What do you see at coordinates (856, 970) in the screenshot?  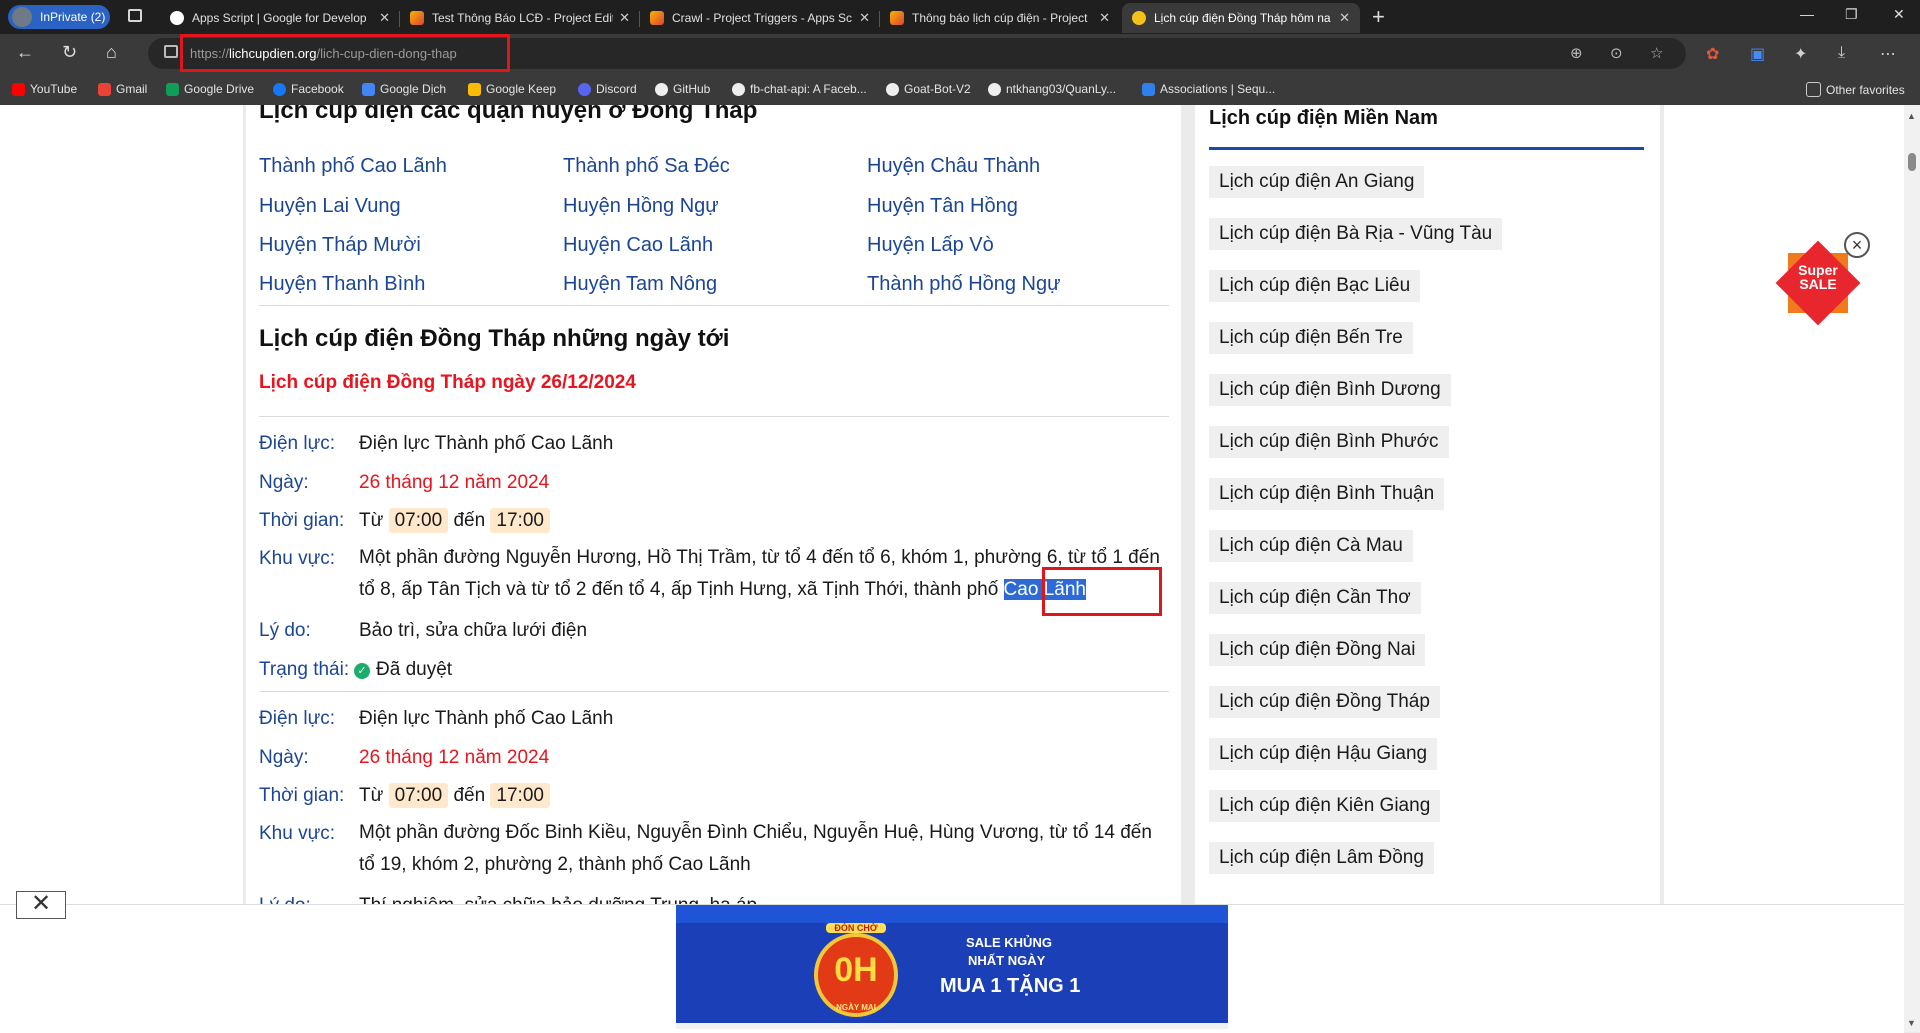 I see `ad-big-text: 0H` at bounding box center [856, 970].